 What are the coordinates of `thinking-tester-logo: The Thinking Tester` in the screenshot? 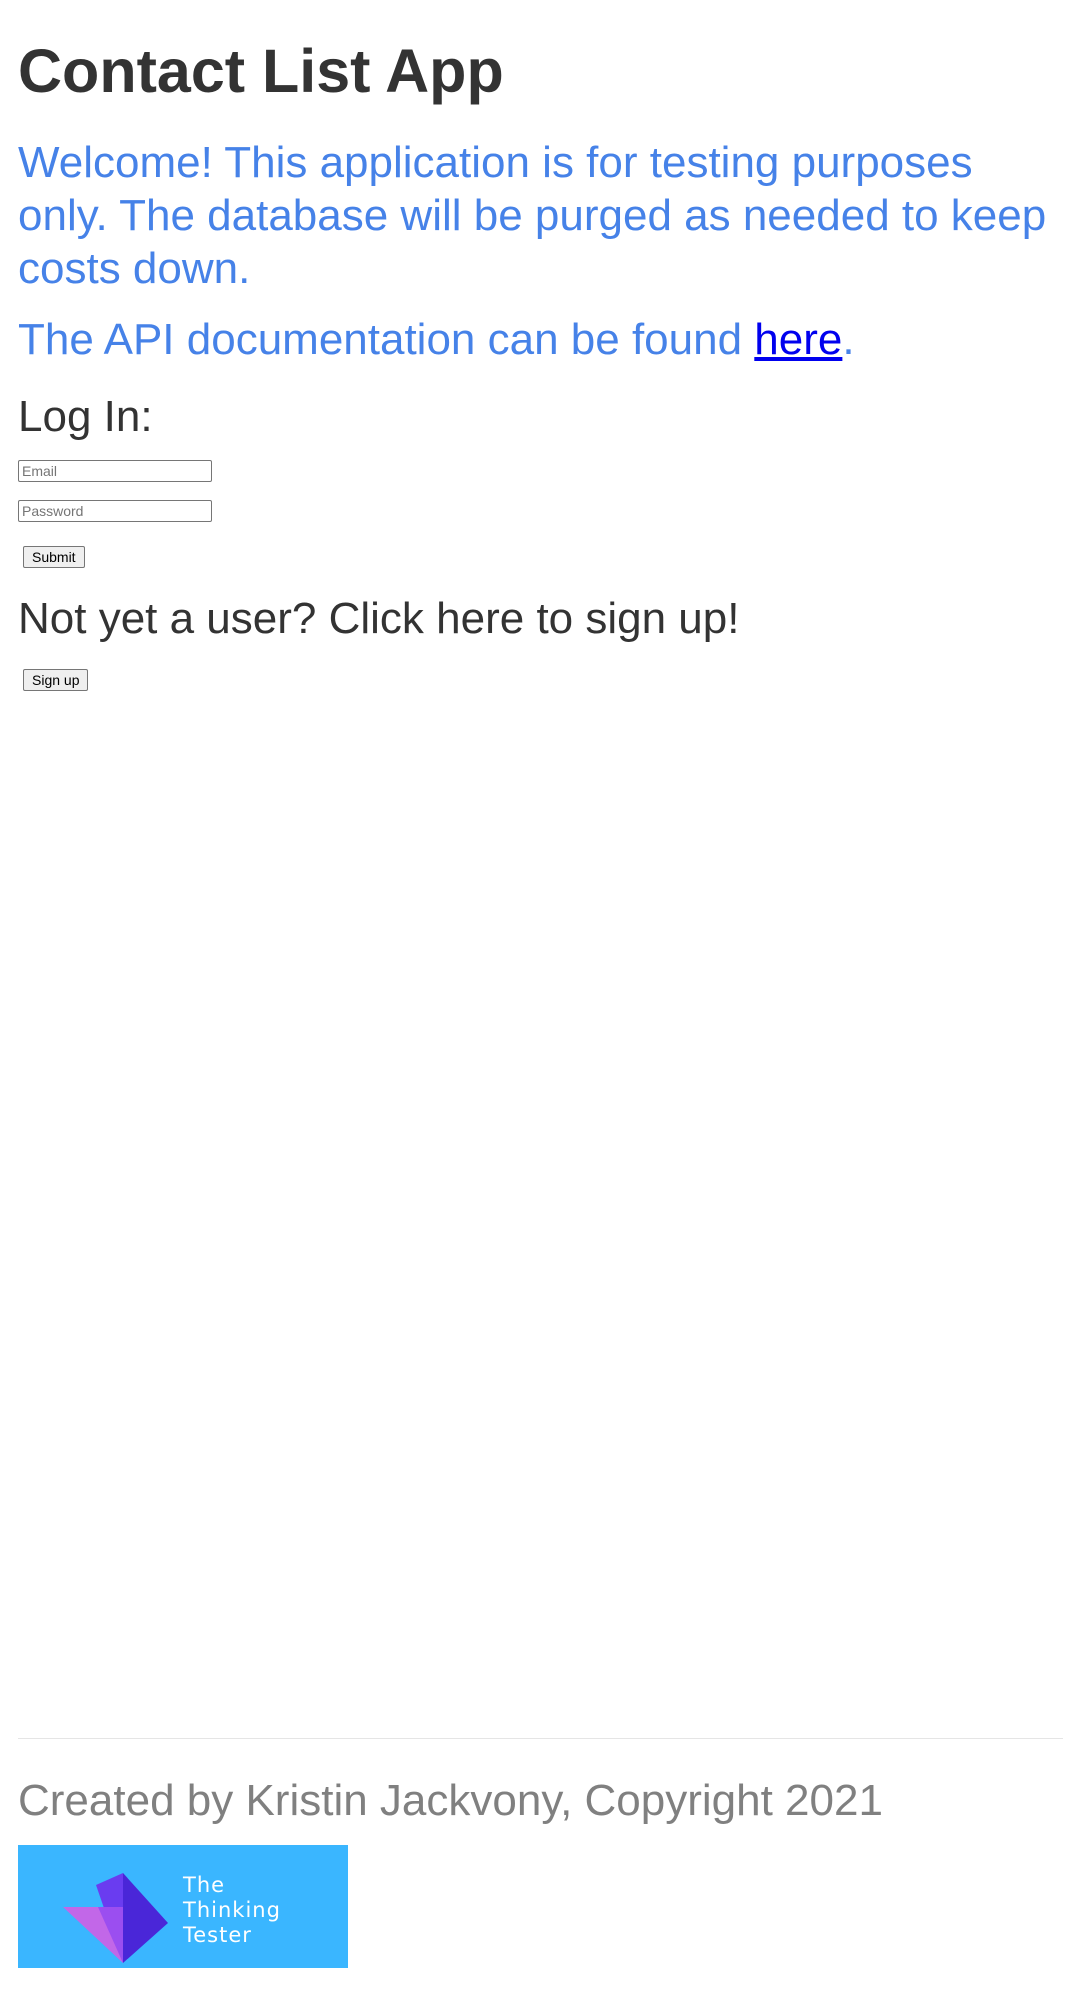 It's located at (183, 1906).